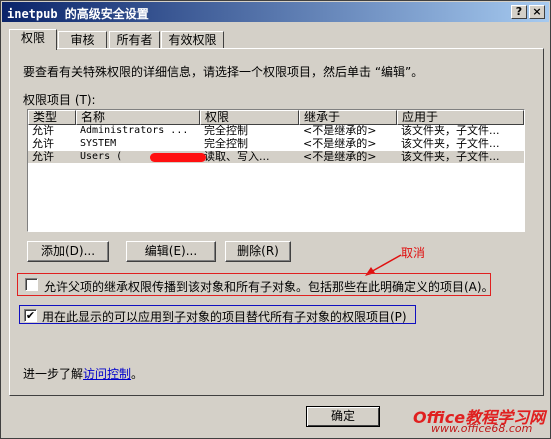  Describe the element at coordinates (519, 12) in the screenshot. I see `help-button: ?` at that location.